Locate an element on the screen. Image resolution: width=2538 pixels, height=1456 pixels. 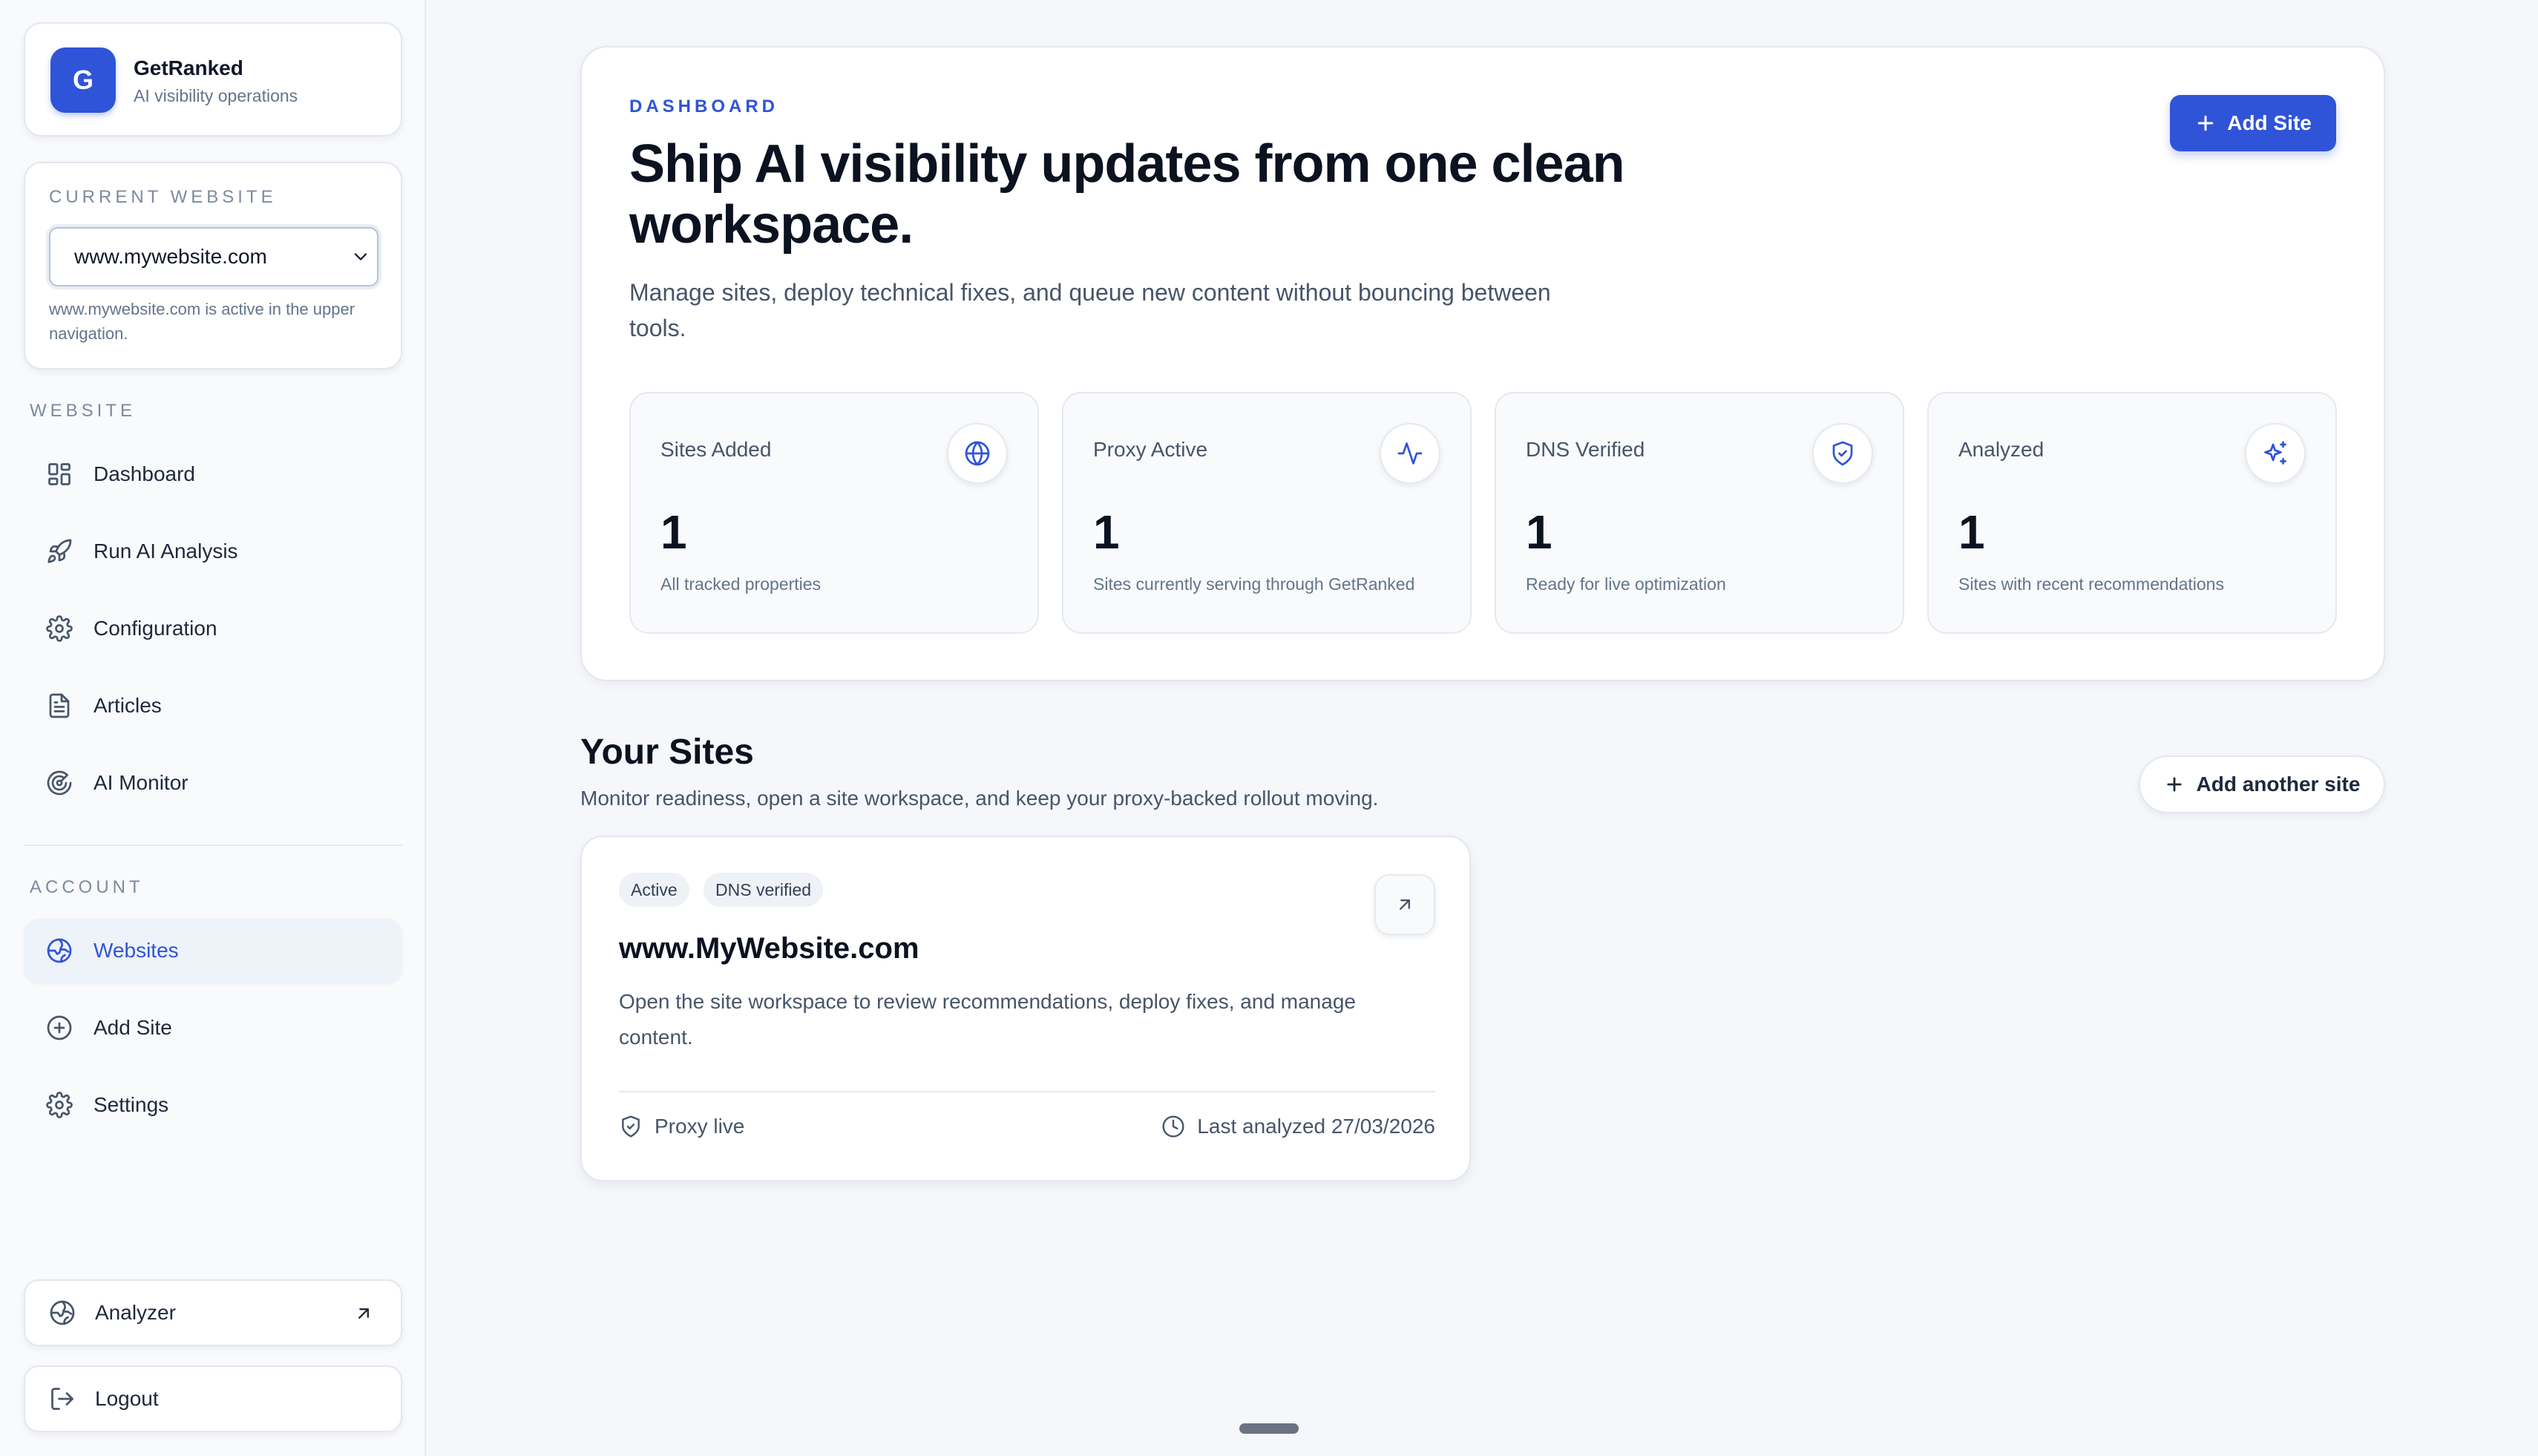
add-another-site-label: Add another site is located at coordinates (2278, 785).